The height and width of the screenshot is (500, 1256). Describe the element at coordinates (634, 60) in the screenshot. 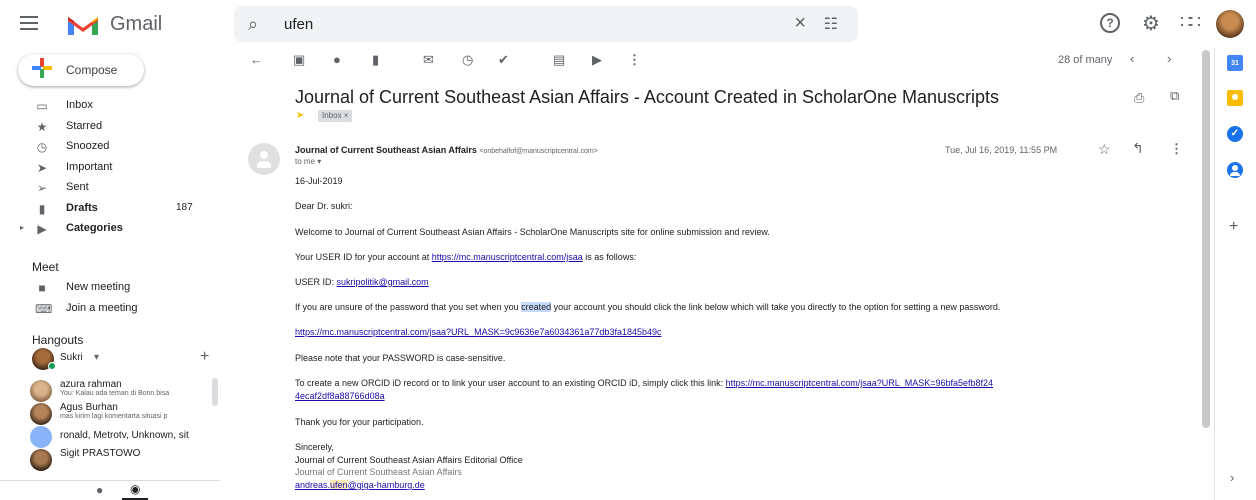

I see `more-options-icon: ⋮` at that location.